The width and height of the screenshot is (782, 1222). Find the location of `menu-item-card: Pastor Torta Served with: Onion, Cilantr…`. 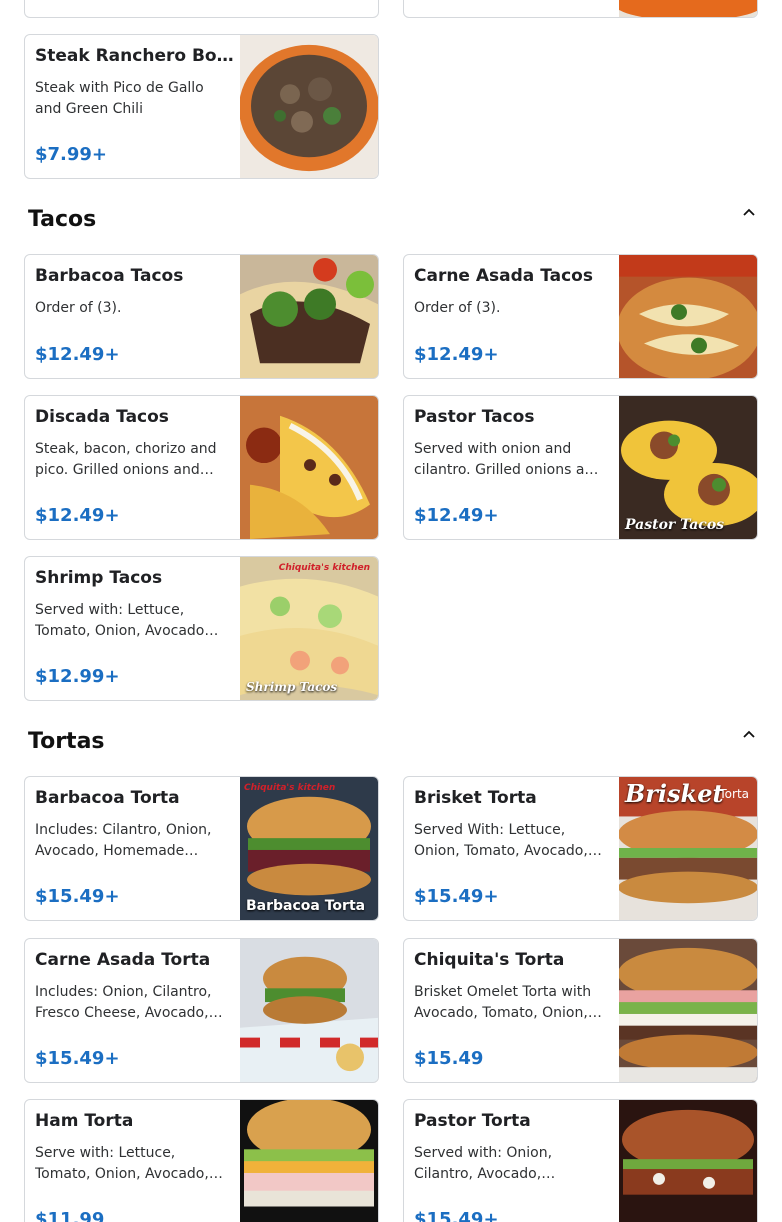

menu-item-card: Pastor Torta Served with: Onion, Cilantr… is located at coordinates (580, 1160).